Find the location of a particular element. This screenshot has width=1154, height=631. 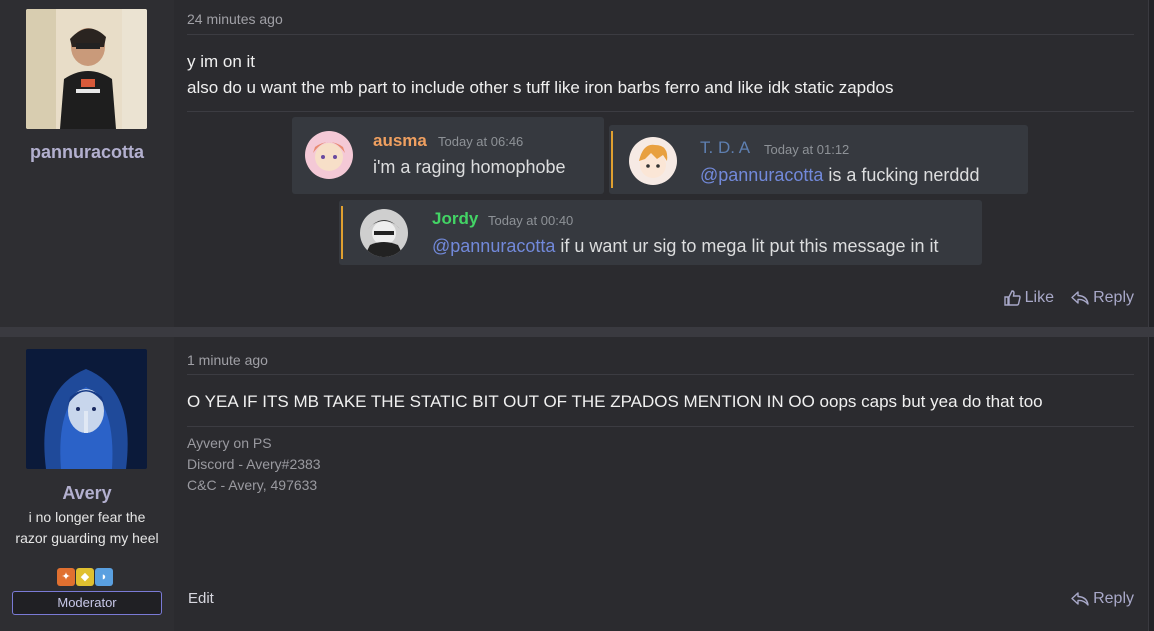

signature-line: C&C - Avery, 497633 is located at coordinates (252, 485).